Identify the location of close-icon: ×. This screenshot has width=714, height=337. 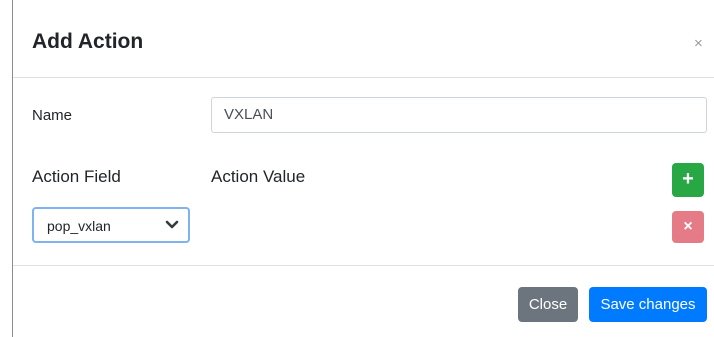
(698, 44).